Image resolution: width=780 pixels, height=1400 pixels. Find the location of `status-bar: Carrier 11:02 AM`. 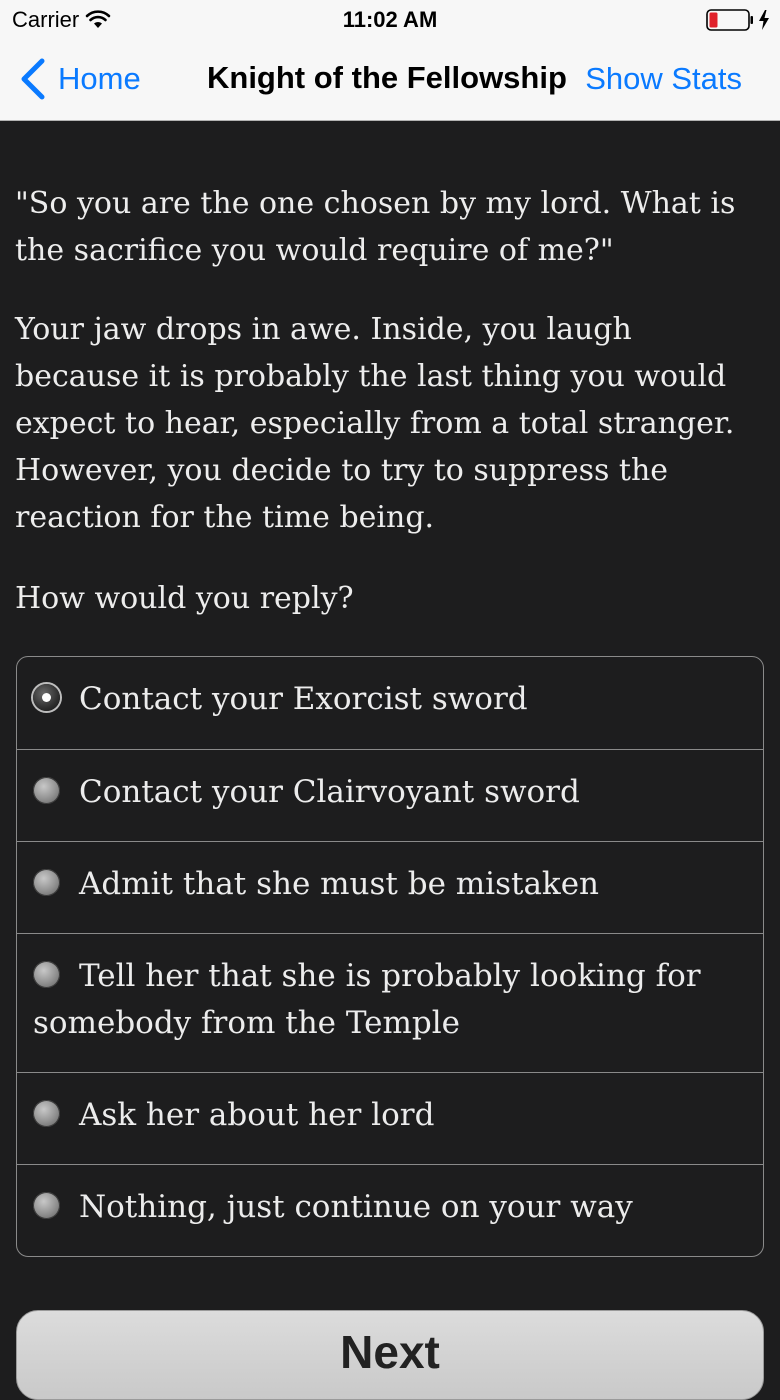

status-bar: Carrier 11:02 AM is located at coordinates (390, 20).